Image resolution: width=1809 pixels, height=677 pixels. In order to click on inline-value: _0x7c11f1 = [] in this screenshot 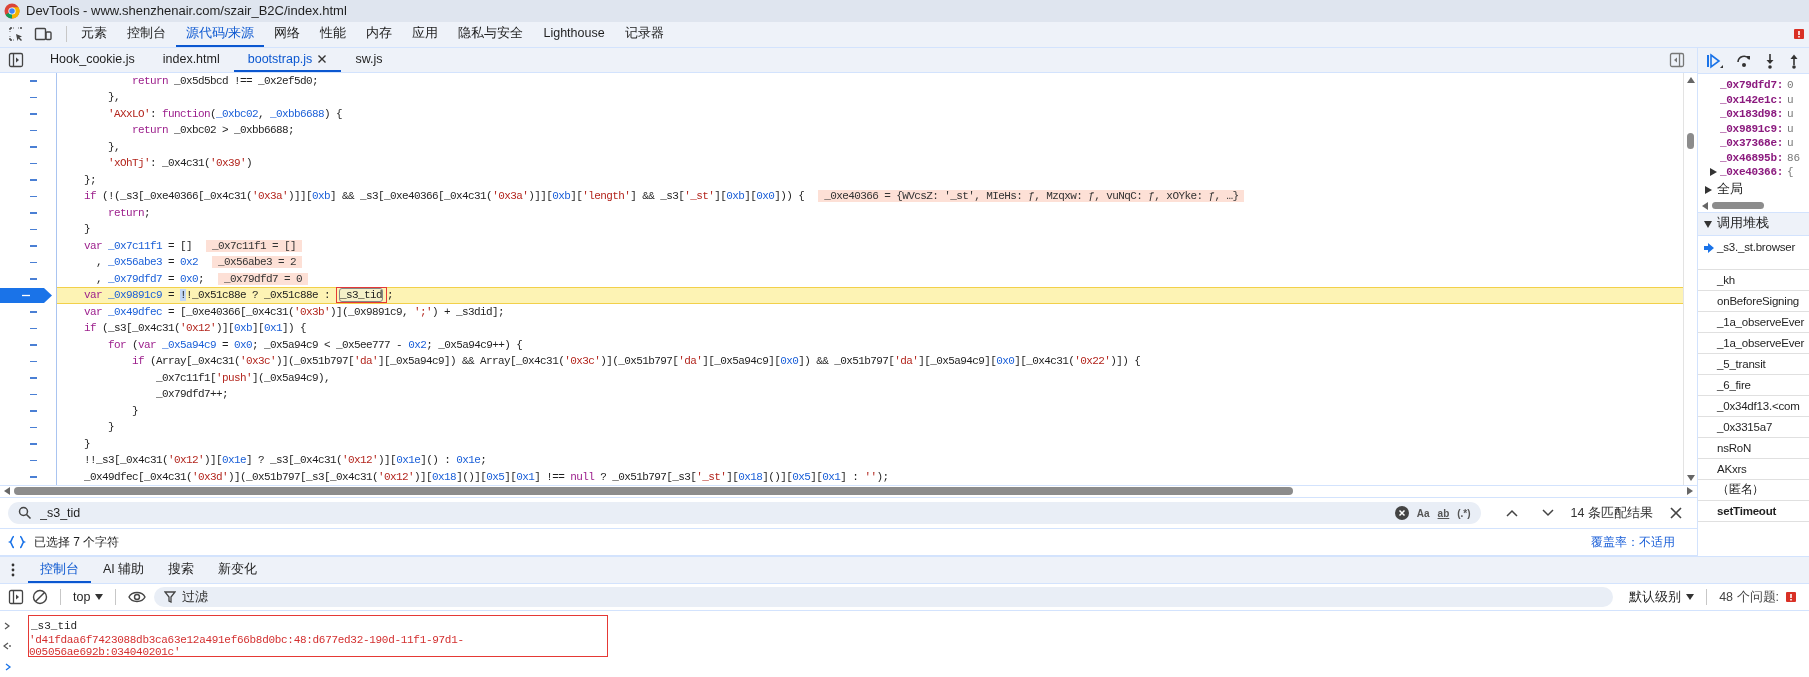, I will do `click(254, 245)`.